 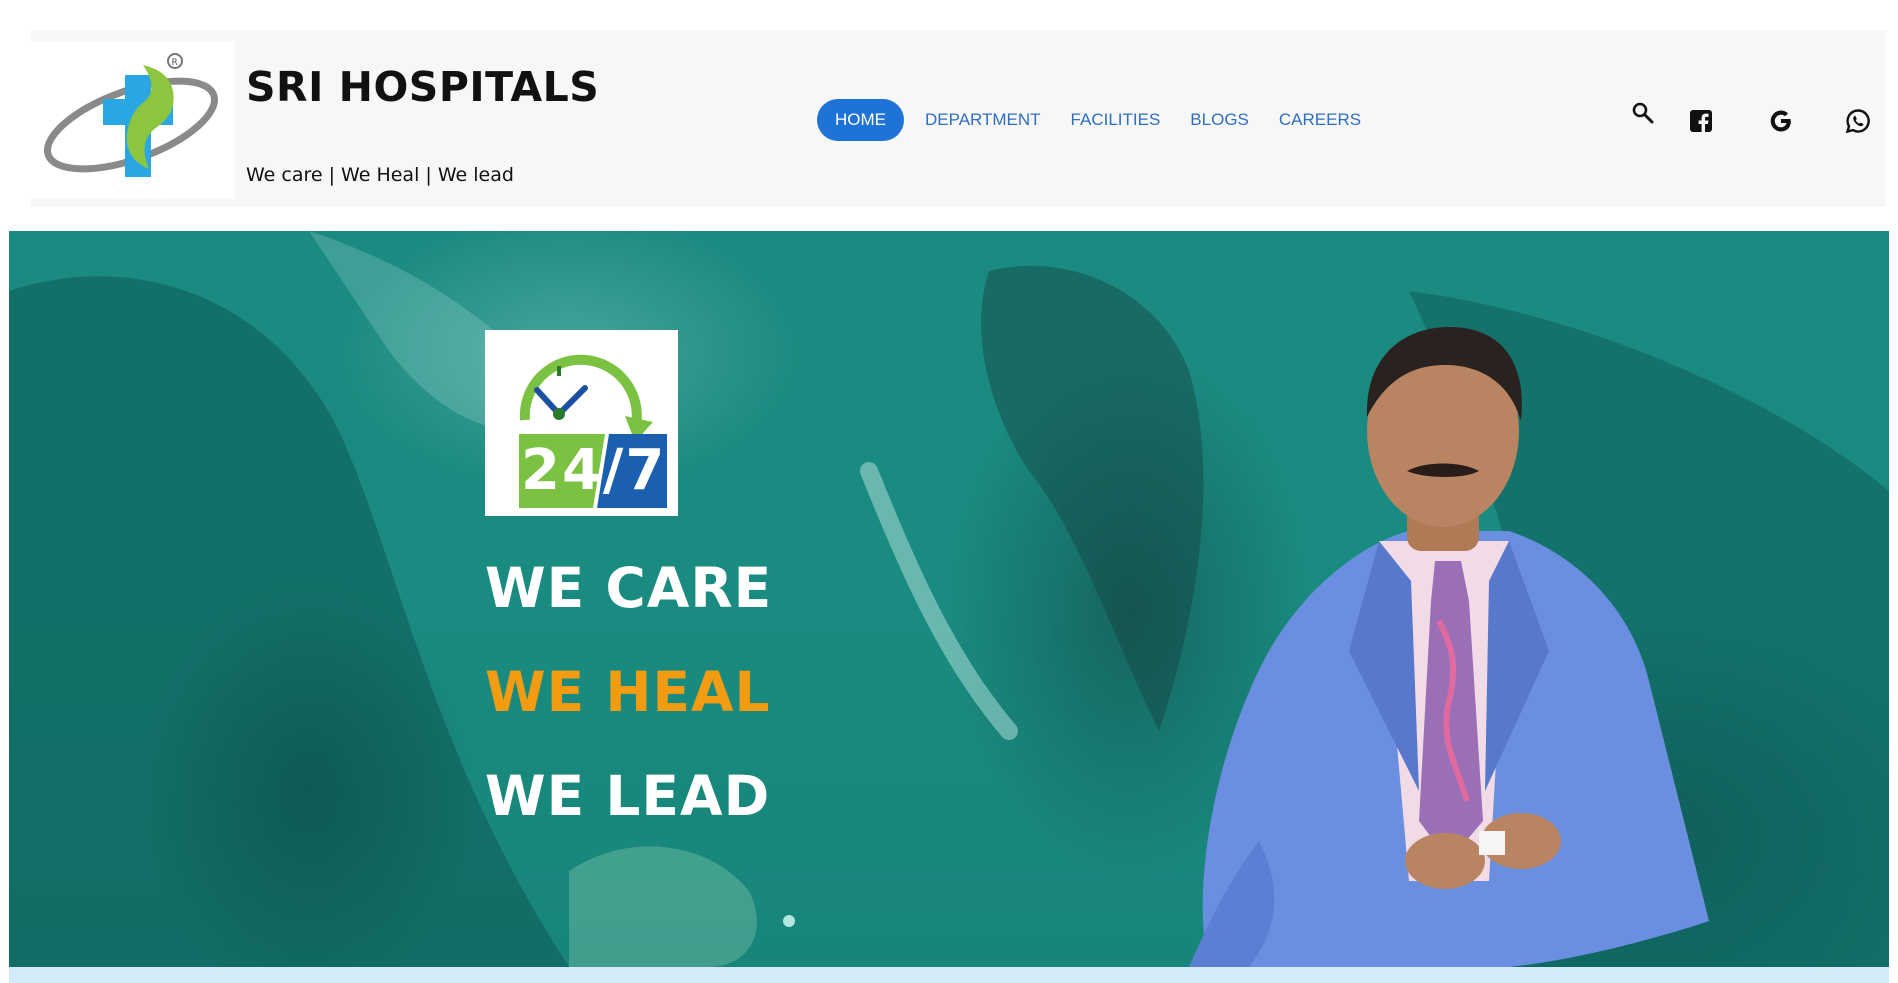 What do you see at coordinates (860, 120) in the screenshot?
I see `nav-home: HOME` at bounding box center [860, 120].